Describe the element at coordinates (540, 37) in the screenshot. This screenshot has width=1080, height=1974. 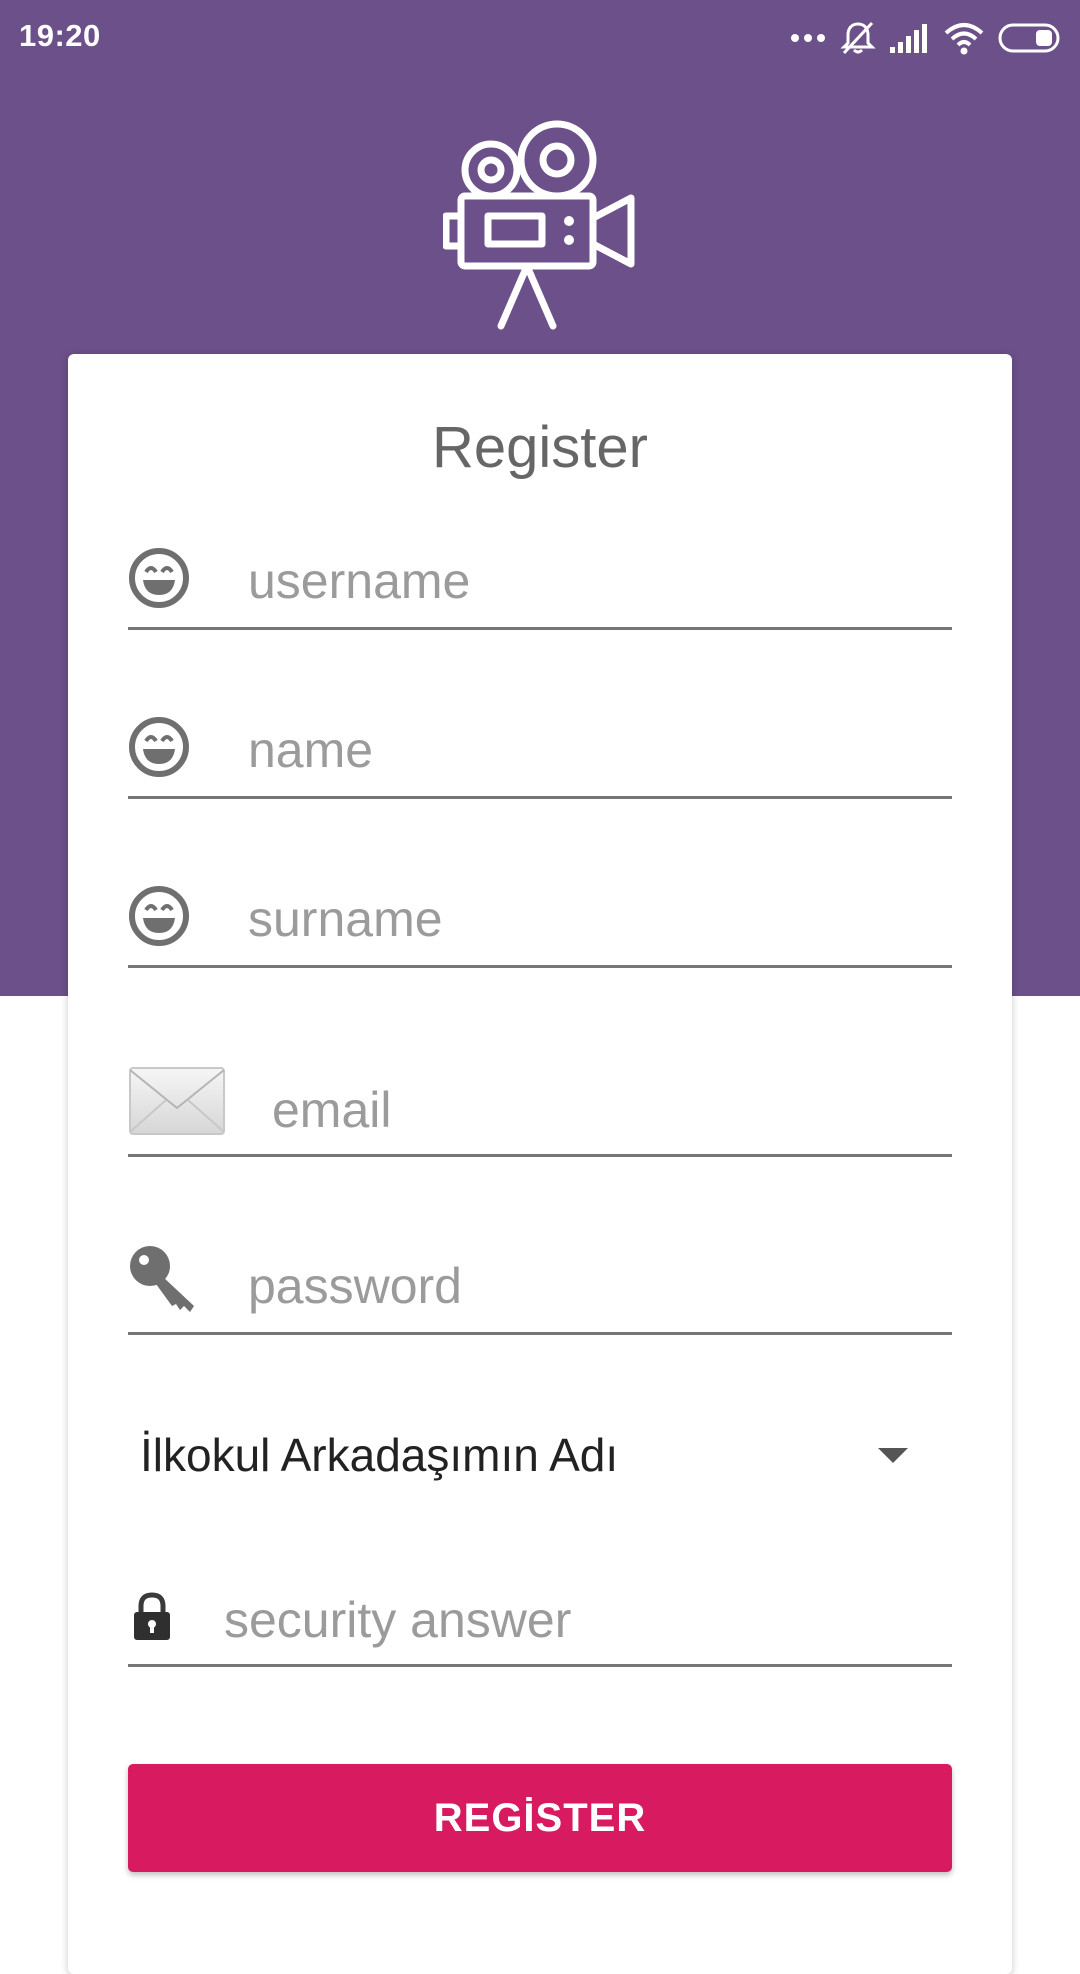
I see `status-bar: 19:20` at that location.